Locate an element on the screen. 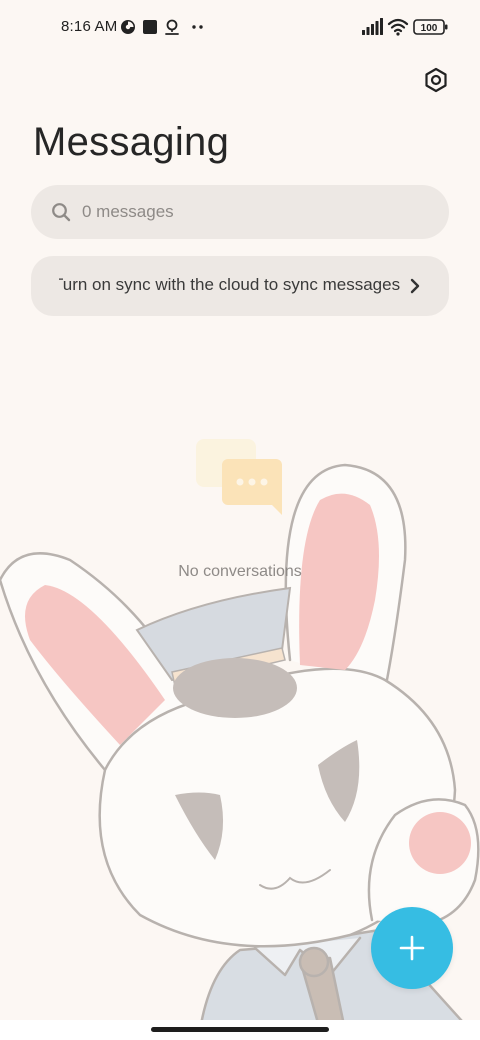  square-notification-icon is located at coordinates (150, 27).